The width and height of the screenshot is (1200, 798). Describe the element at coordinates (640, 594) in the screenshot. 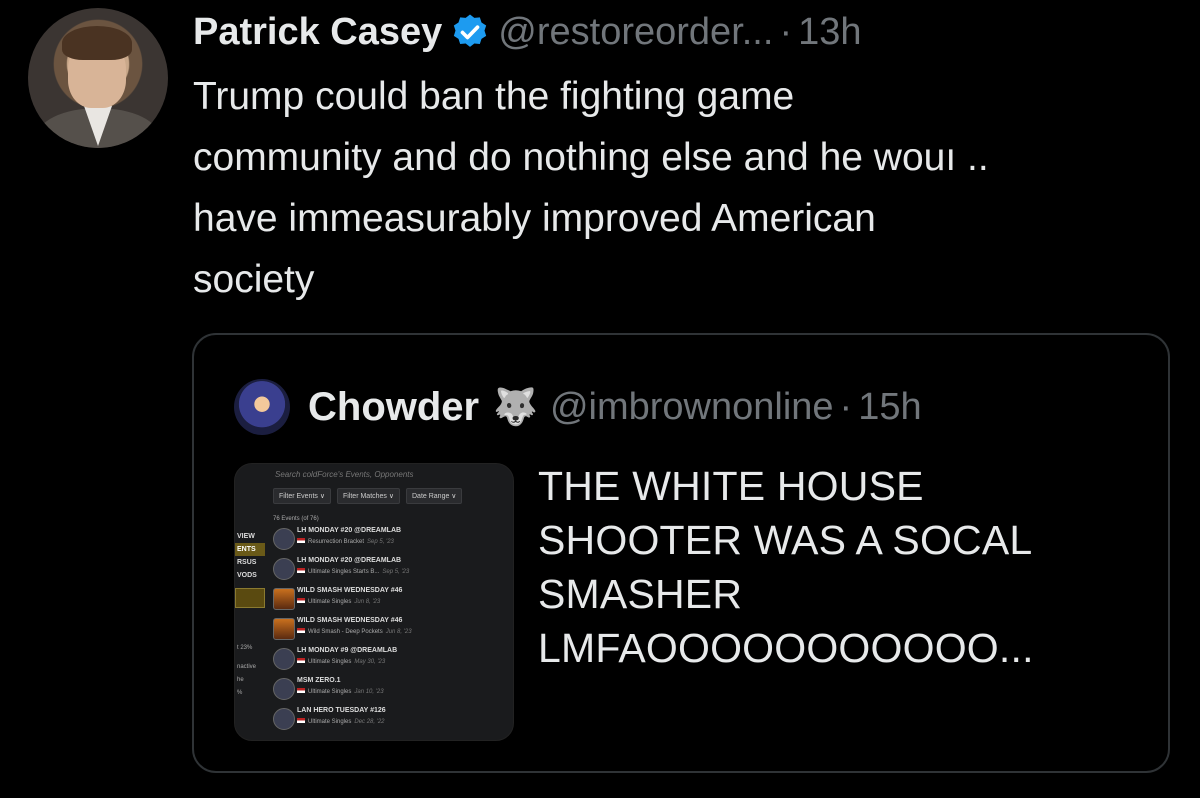

I see `quoted-text-line: SMASHER` at that location.